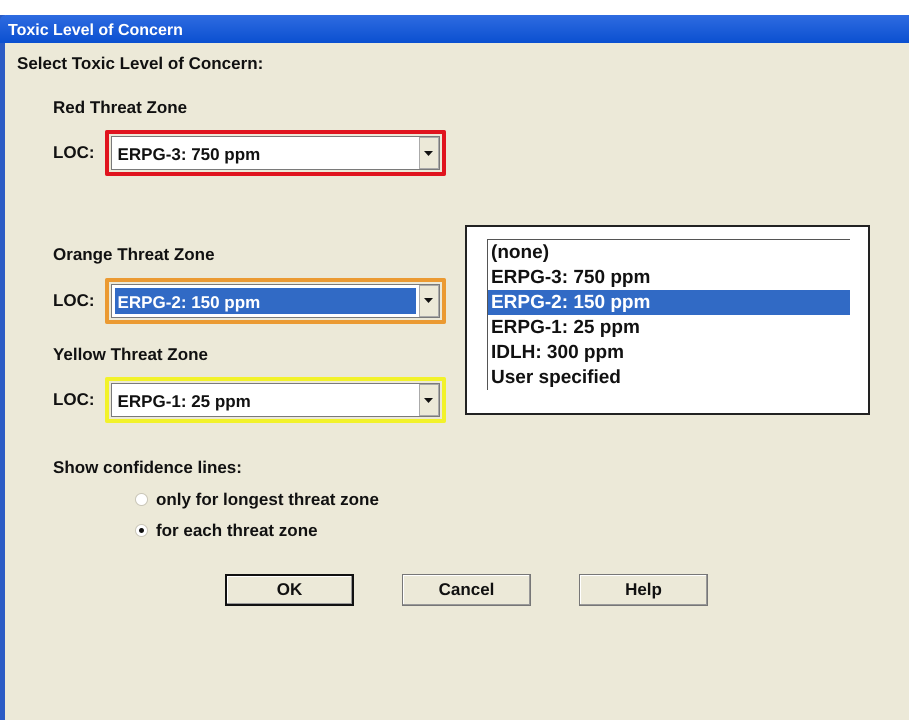  What do you see at coordinates (237, 531) in the screenshot?
I see `radio-label: for each threat zone` at bounding box center [237, 531].